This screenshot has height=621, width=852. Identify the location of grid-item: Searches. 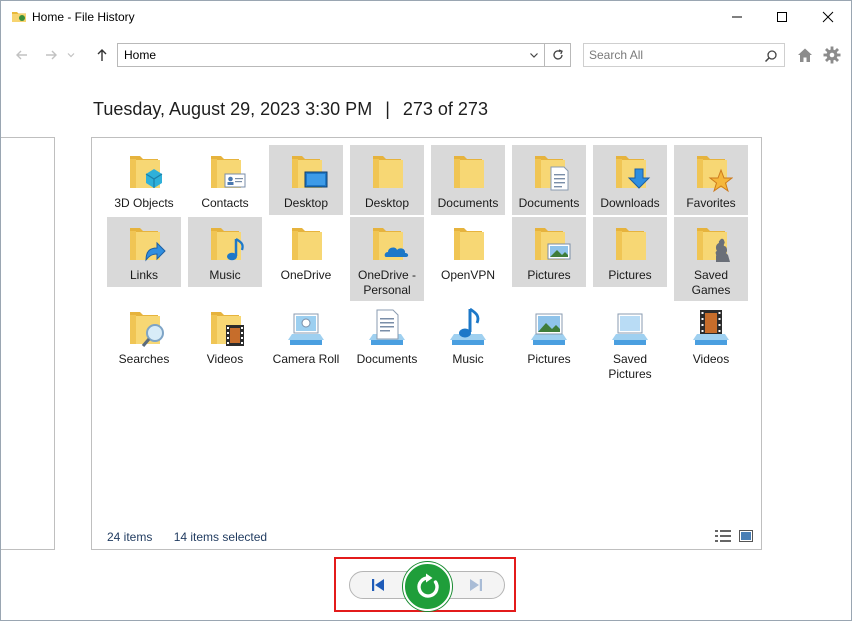
(144, 336).